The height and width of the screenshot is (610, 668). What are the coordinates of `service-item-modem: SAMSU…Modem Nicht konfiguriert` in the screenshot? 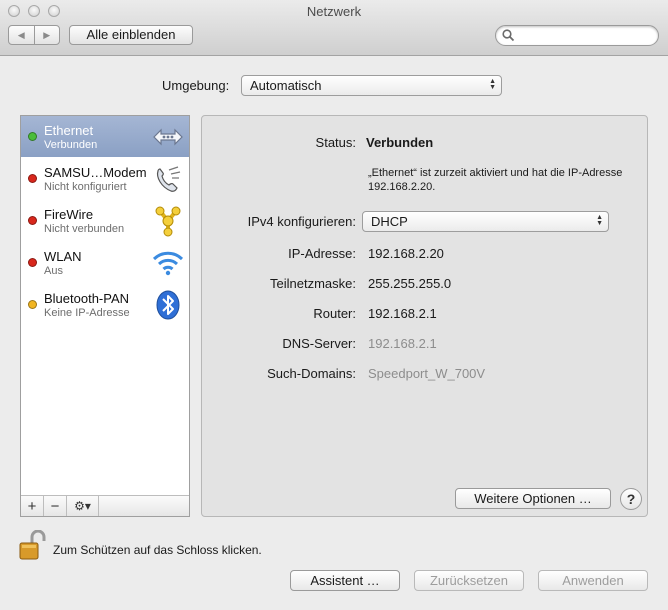 It's located at (105, 178).